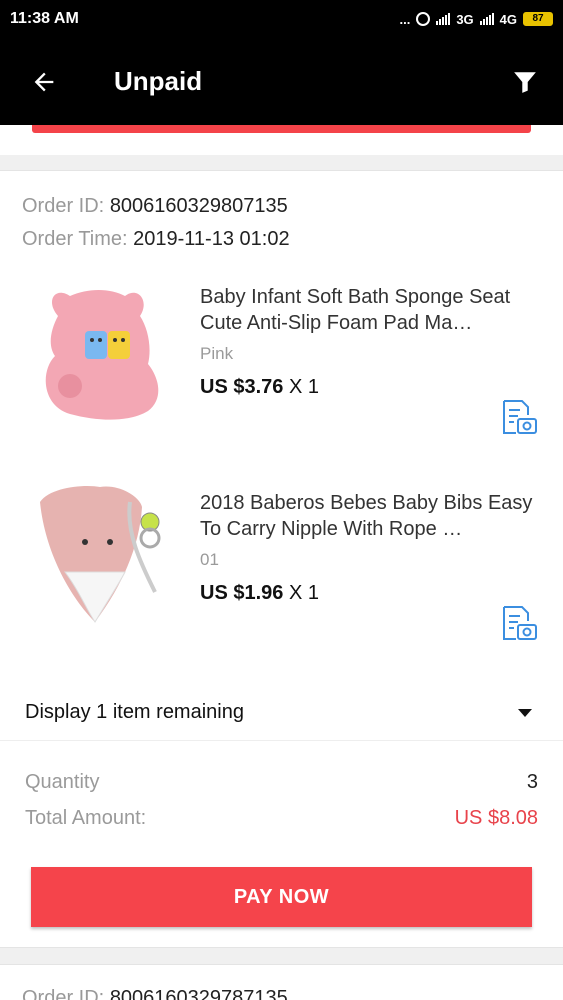  I want to click on filter-icon, so click(525, 82).